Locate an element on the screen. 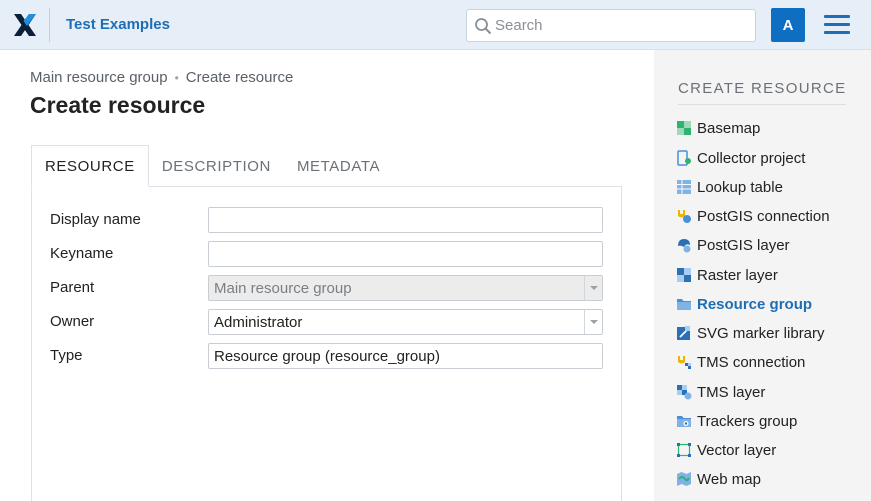 Image resolution: width=871 pixels, height=501 pixels. display-name-input is located at coordinates (405, 220).